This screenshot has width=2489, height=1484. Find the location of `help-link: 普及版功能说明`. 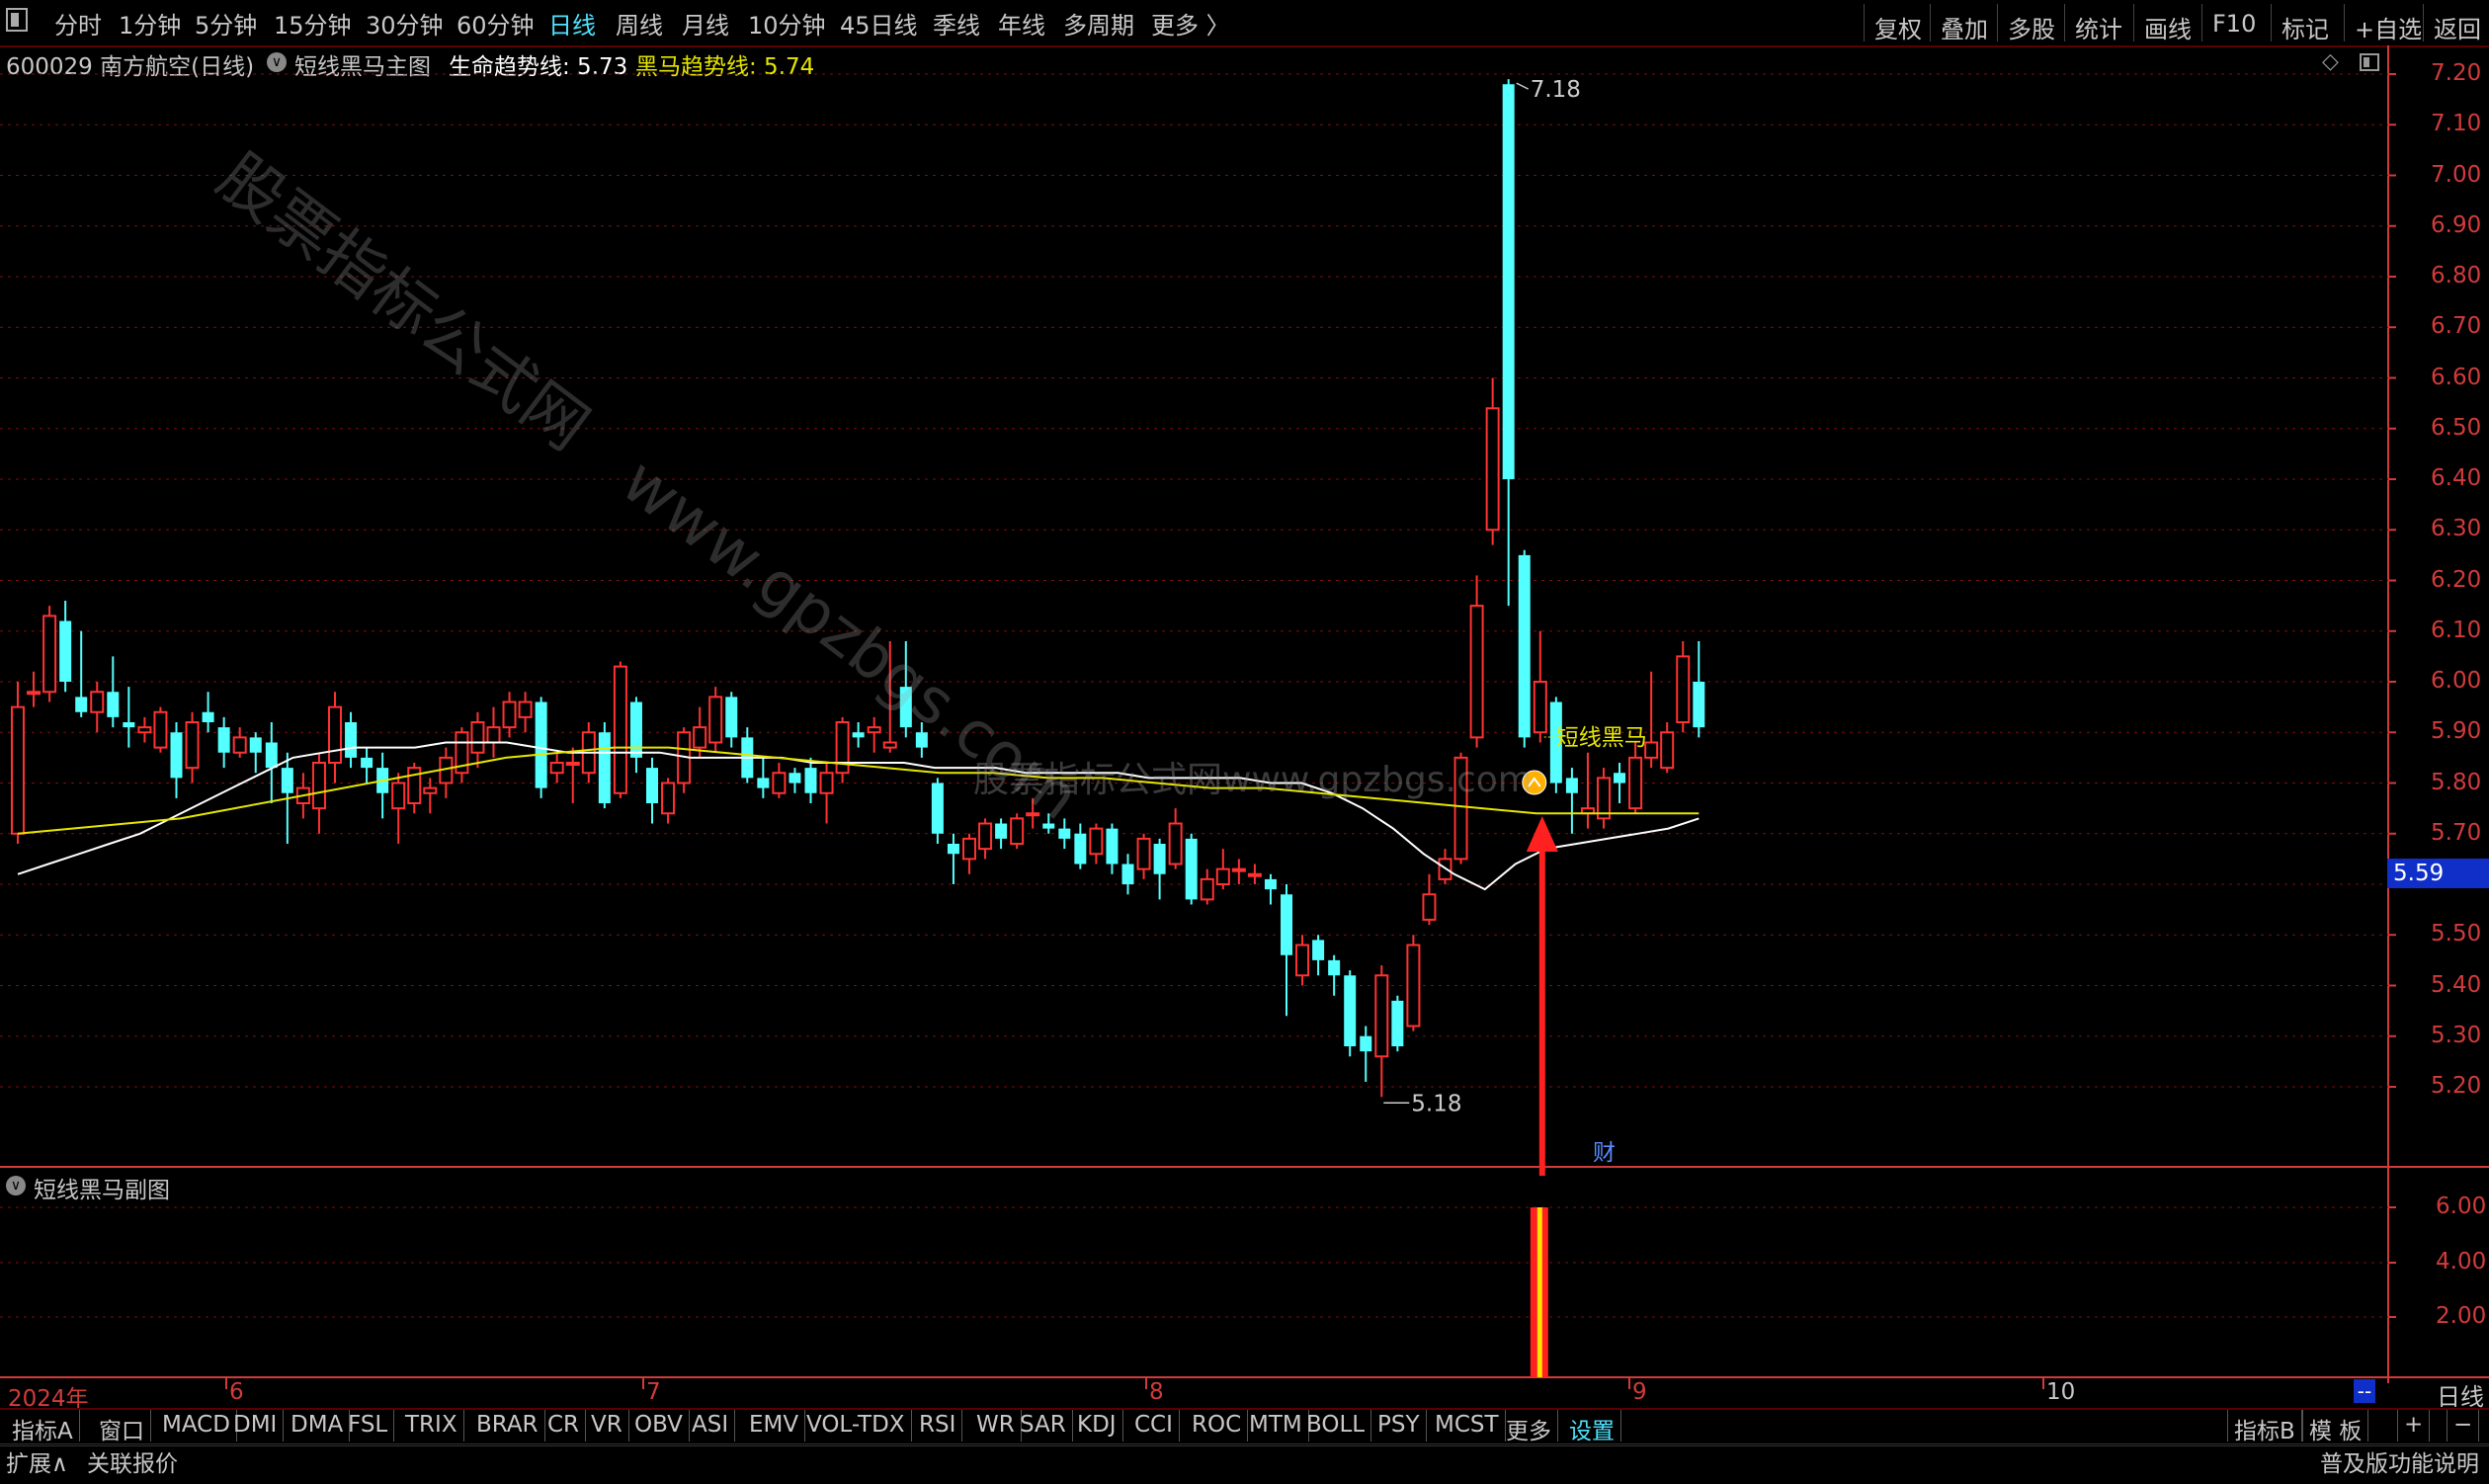

help-link: 普及版功能说明 is located at coordinates (2400, 1461).